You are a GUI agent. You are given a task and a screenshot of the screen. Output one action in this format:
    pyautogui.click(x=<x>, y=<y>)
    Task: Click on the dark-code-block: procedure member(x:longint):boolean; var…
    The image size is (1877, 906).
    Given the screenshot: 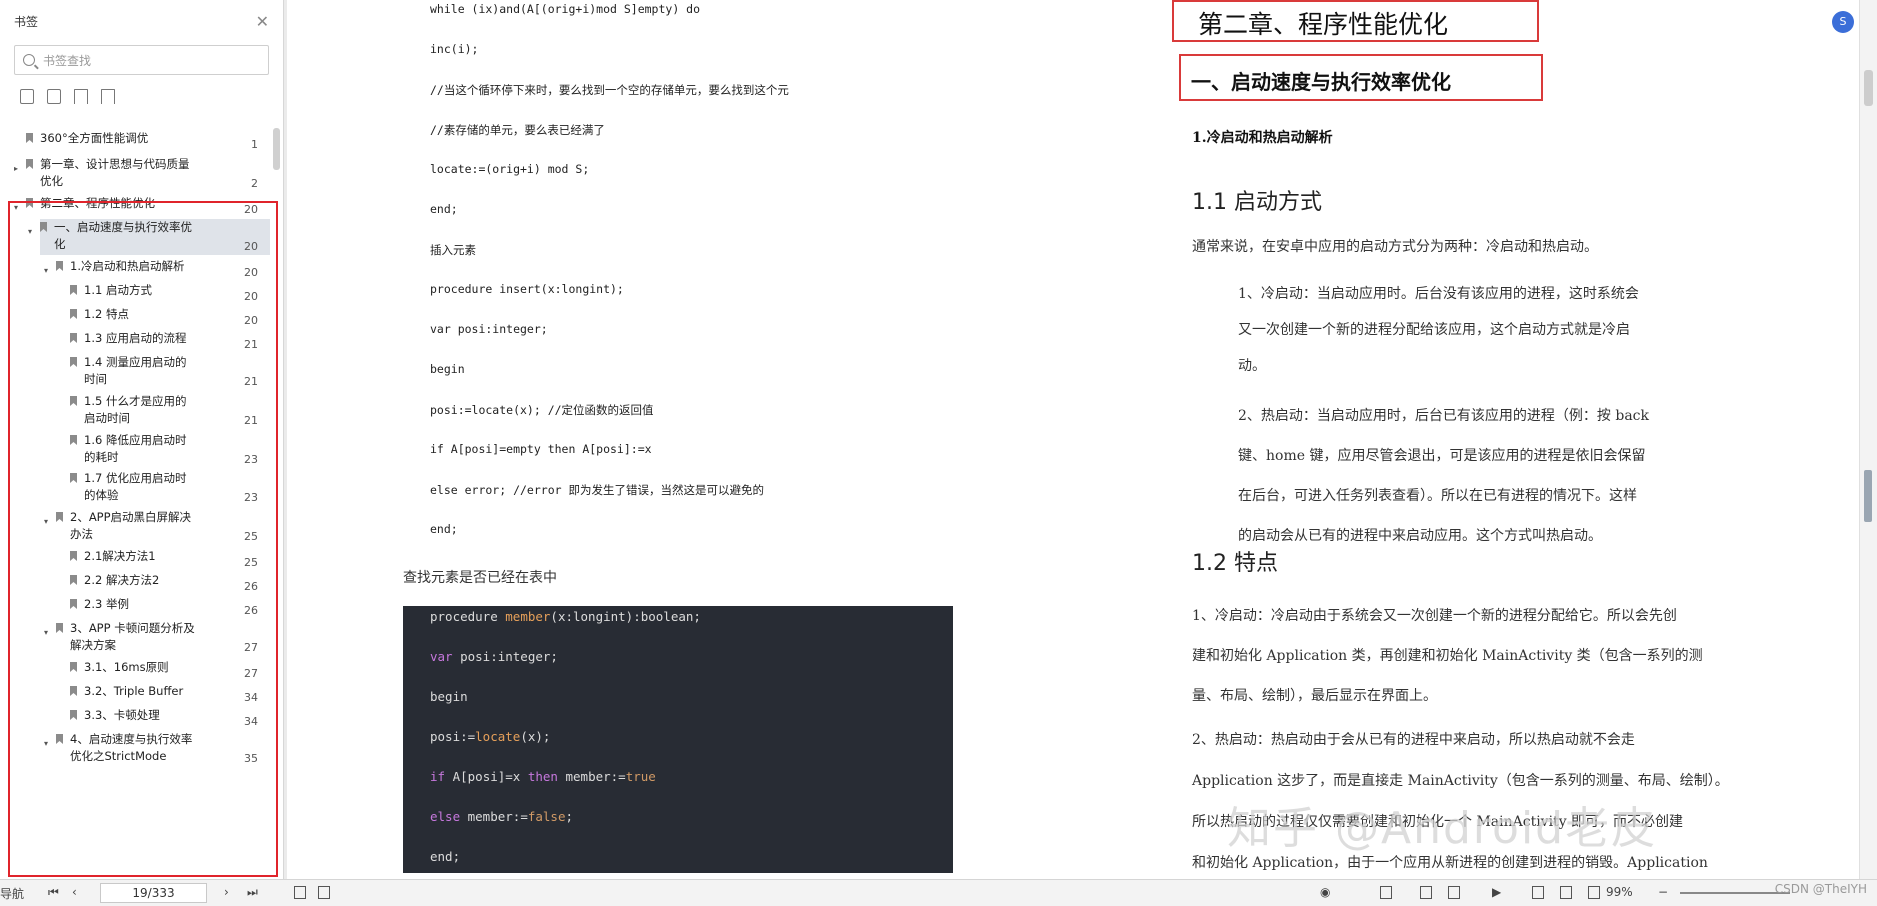 What is the action you would take?
    pyautogui.click(x=678, y=739)
    